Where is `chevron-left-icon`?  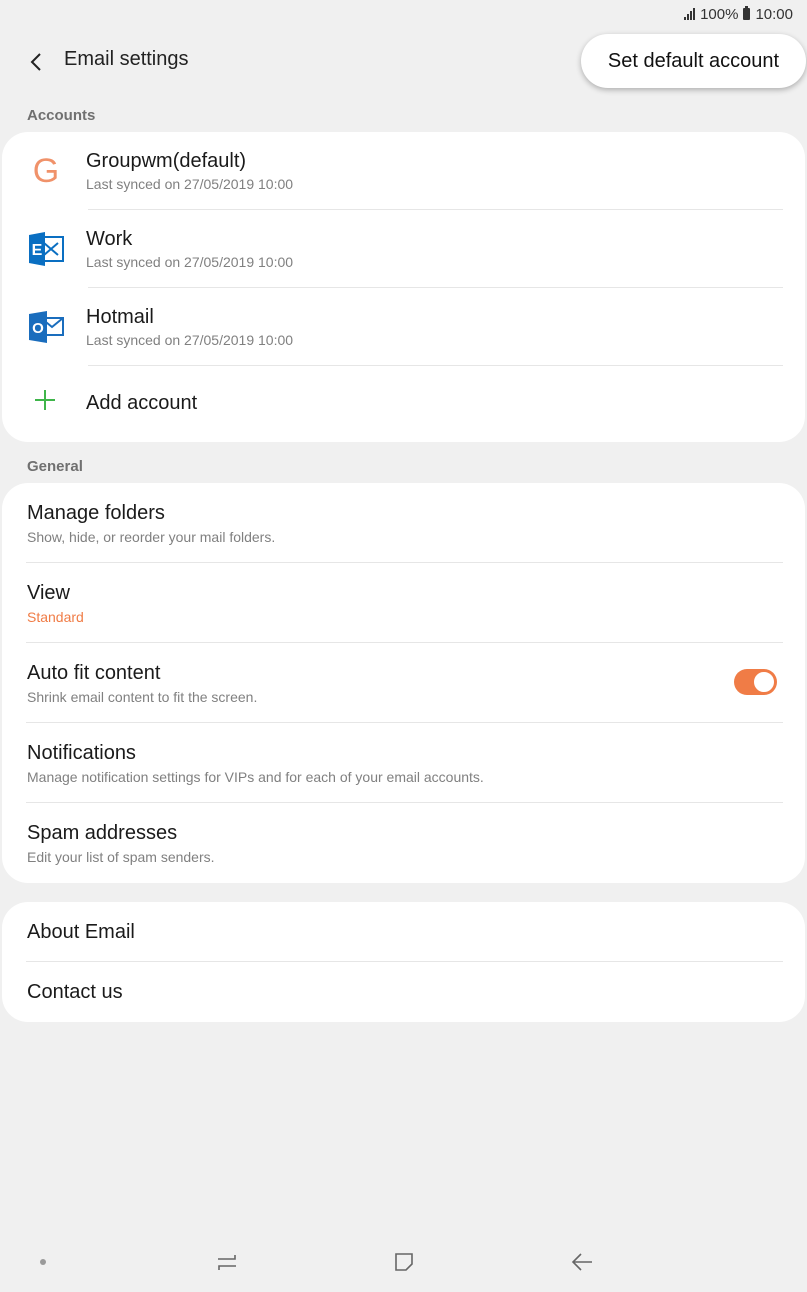 chevron-left-icon is located at coordinates (35, 62).